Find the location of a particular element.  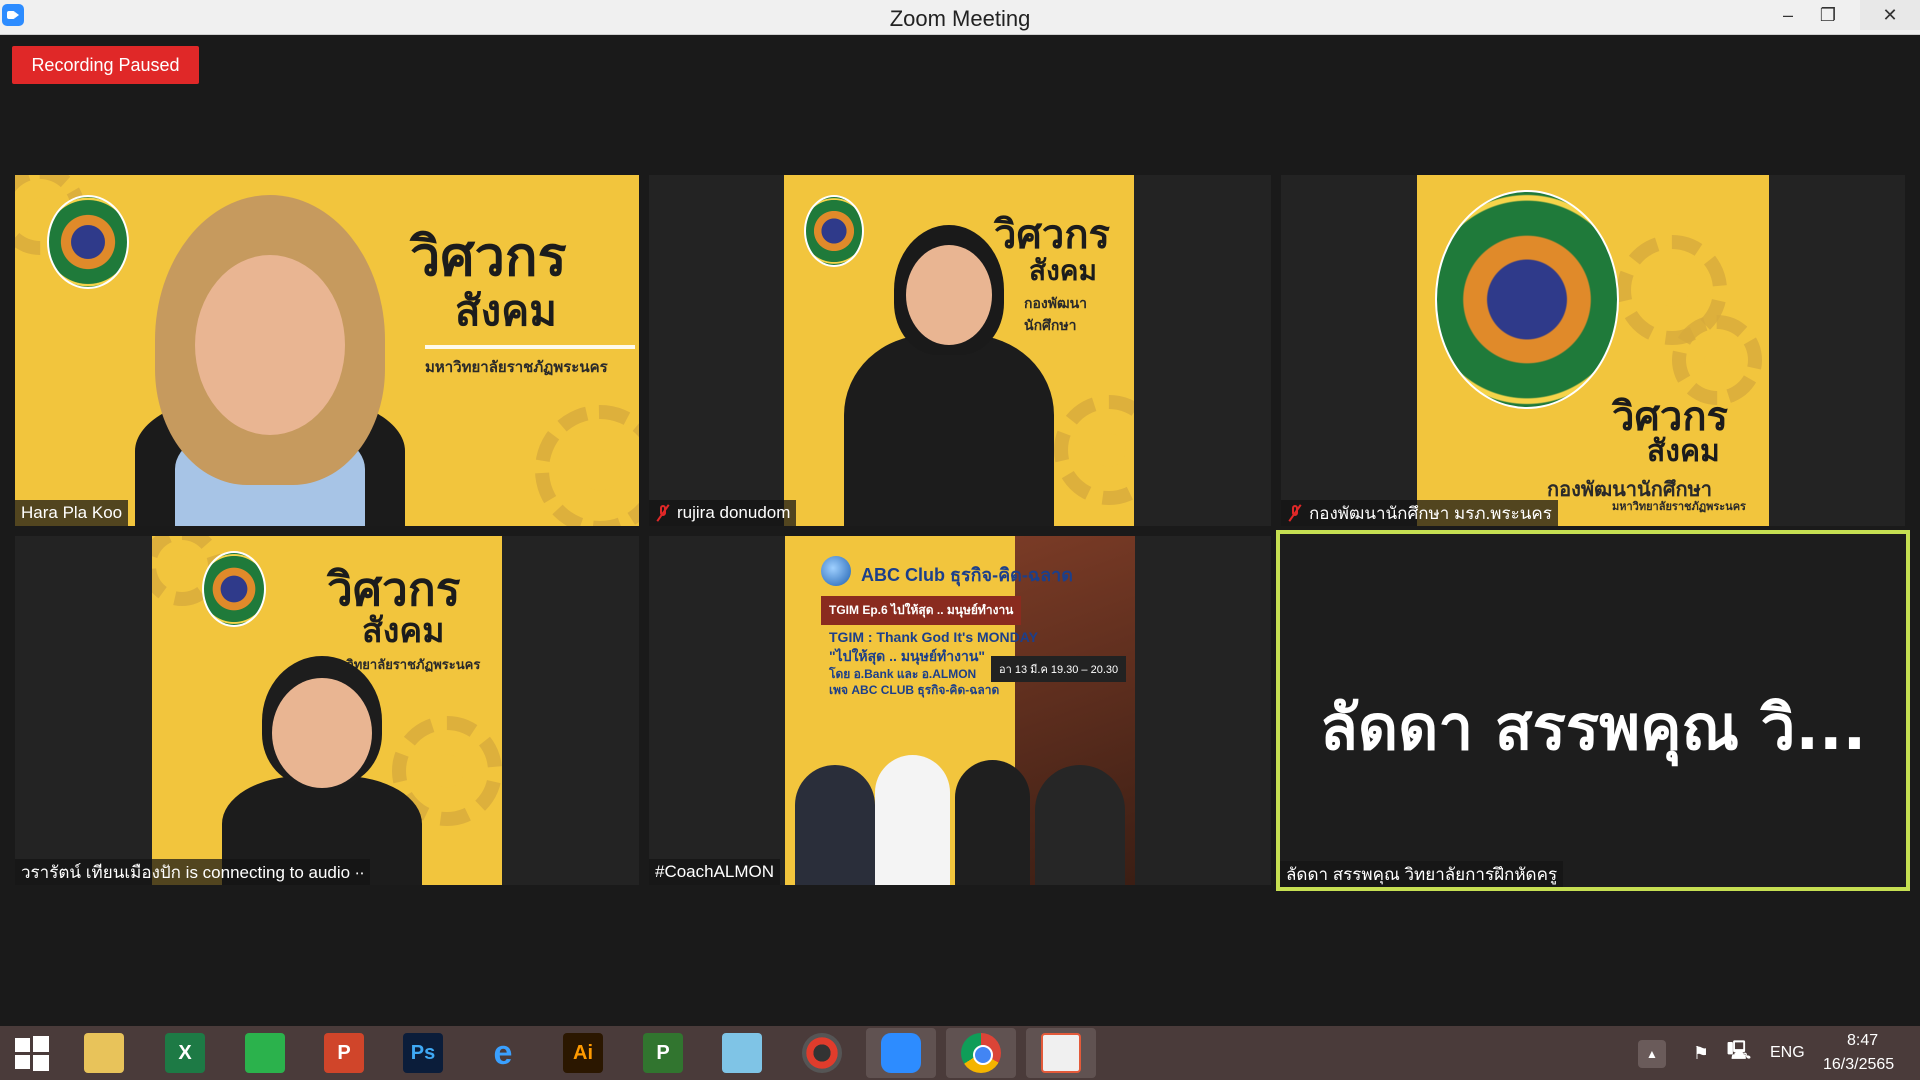

poster-title: ABC Club ธุรกิจ-คิด-ฉลาด is located at coordinates (967, 575).